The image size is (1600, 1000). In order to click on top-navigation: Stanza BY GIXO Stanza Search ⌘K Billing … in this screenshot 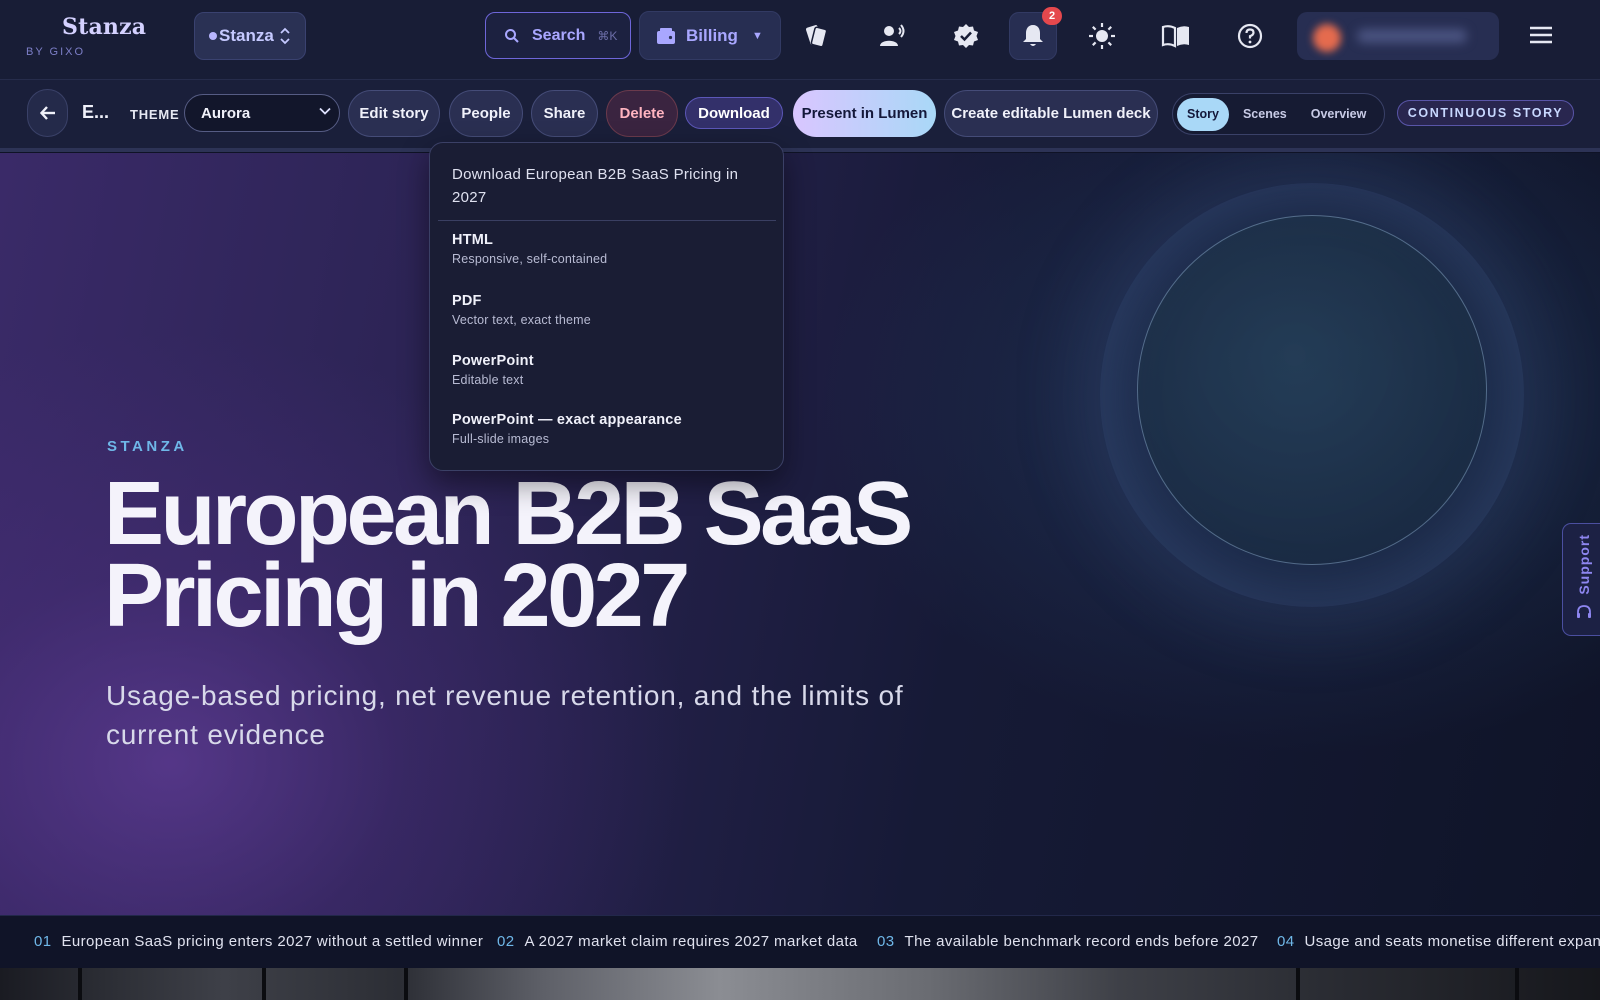, I will do `click(800, 40)`.